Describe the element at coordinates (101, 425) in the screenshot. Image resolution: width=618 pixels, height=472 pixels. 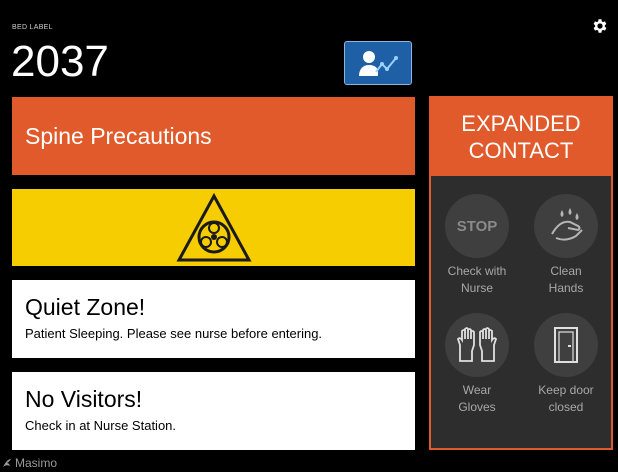
I see `no-visitors-subtitle: Check in at Nurse Station.` at that location.